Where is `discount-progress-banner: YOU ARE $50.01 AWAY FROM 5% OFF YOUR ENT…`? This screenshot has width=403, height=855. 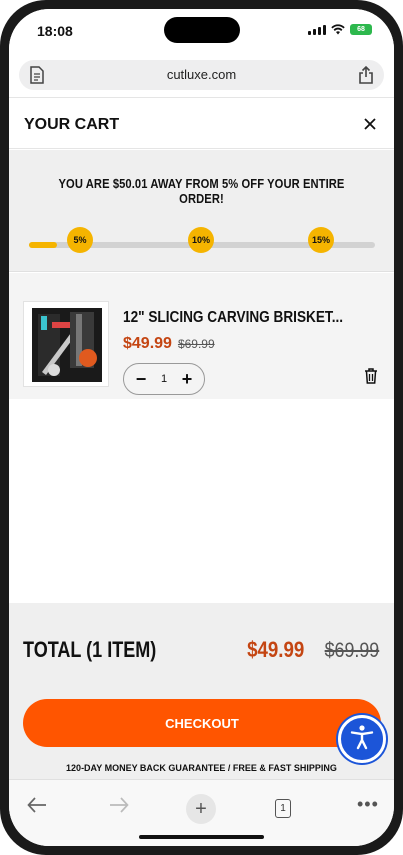
discount-progress-banner: YOU ARE $50.01 AWAY FROM 5% OFF YOUR ENT… is located at coordinates (201, 211).